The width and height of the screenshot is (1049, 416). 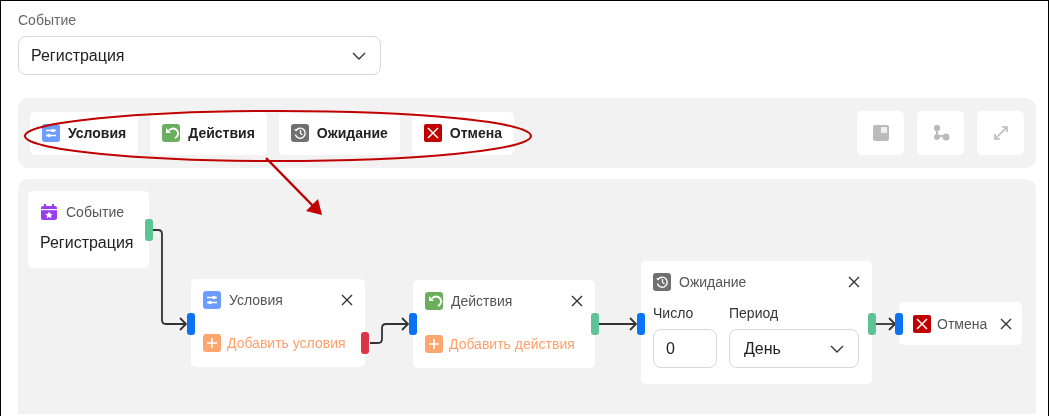 I want to click on field-label: Число, so click(x=674, y=313).